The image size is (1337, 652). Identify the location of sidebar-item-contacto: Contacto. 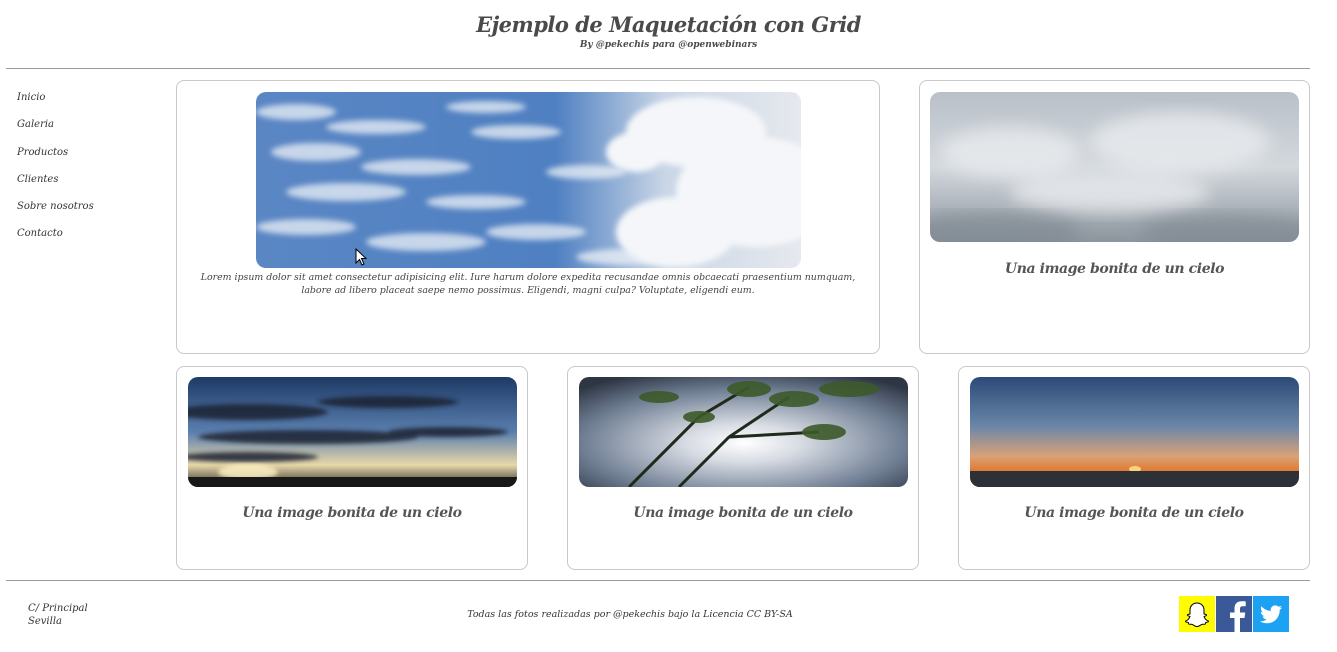
(87, 239).